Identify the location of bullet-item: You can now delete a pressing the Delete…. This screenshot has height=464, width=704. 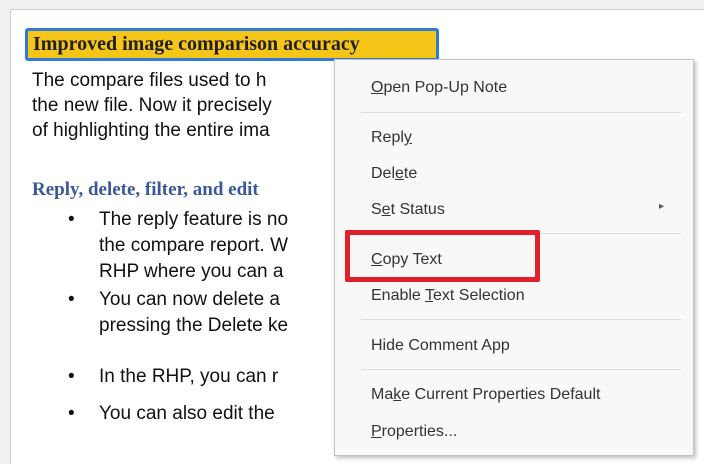
(193, 313).